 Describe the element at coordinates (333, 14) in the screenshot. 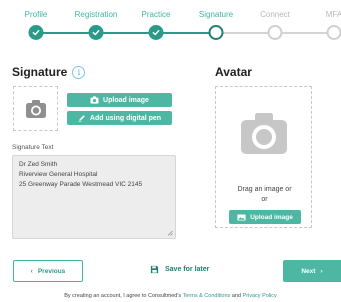

I see `step-label-mfa: MFA` at that location.